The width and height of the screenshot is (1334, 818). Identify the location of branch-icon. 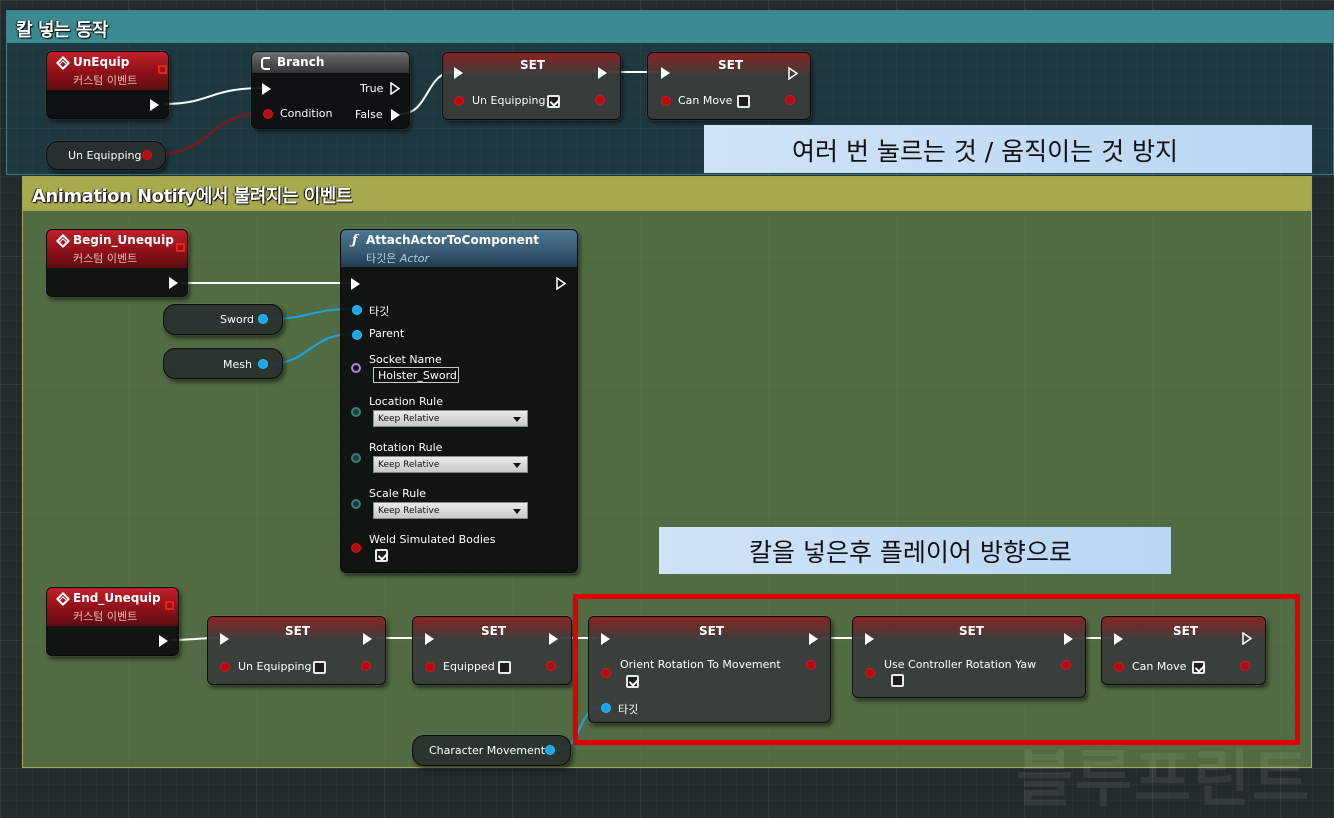
(265, 63).